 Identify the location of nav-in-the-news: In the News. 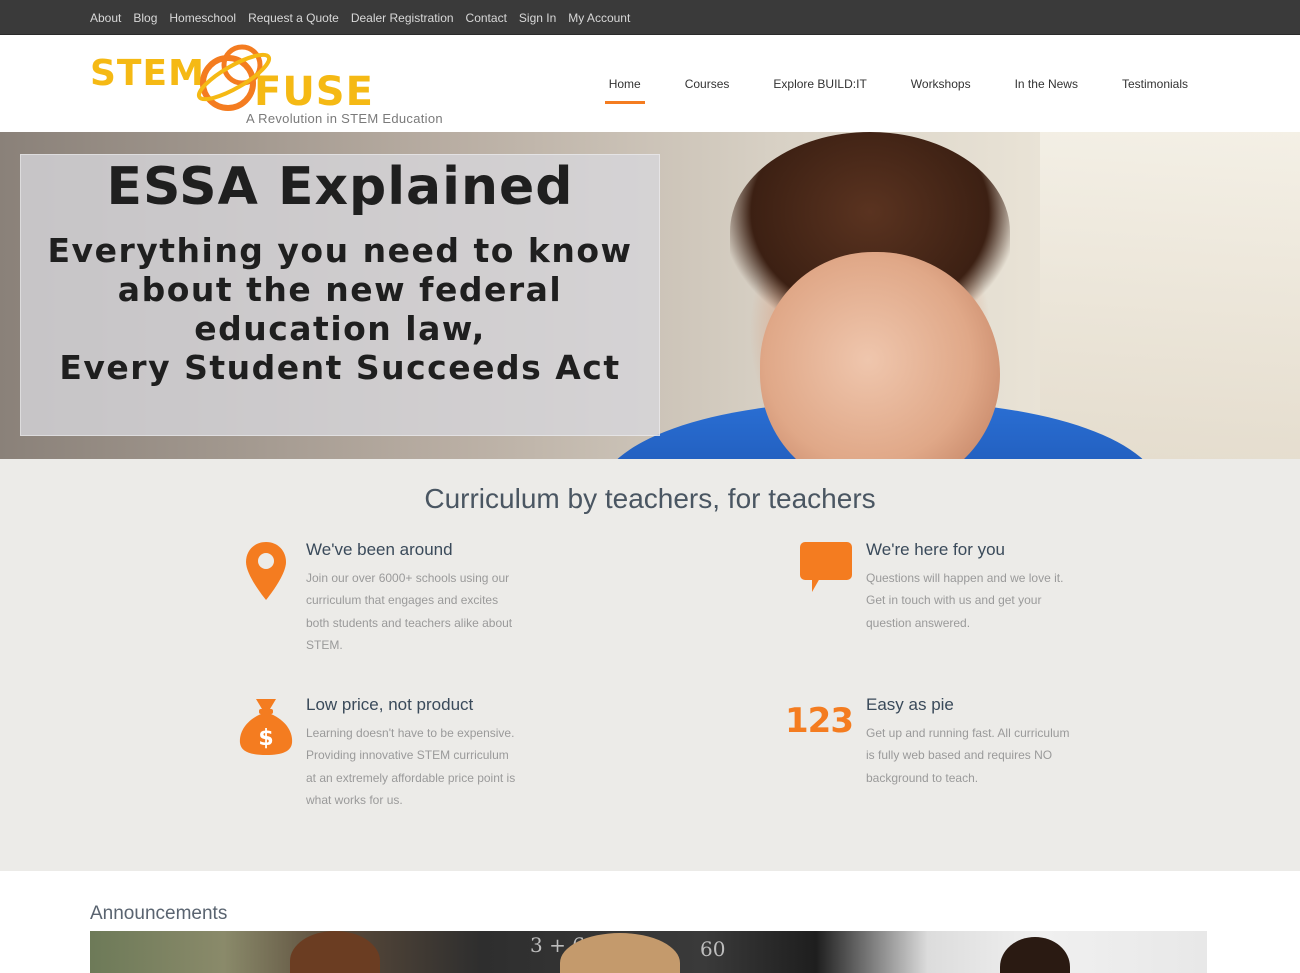
(1046, 83).